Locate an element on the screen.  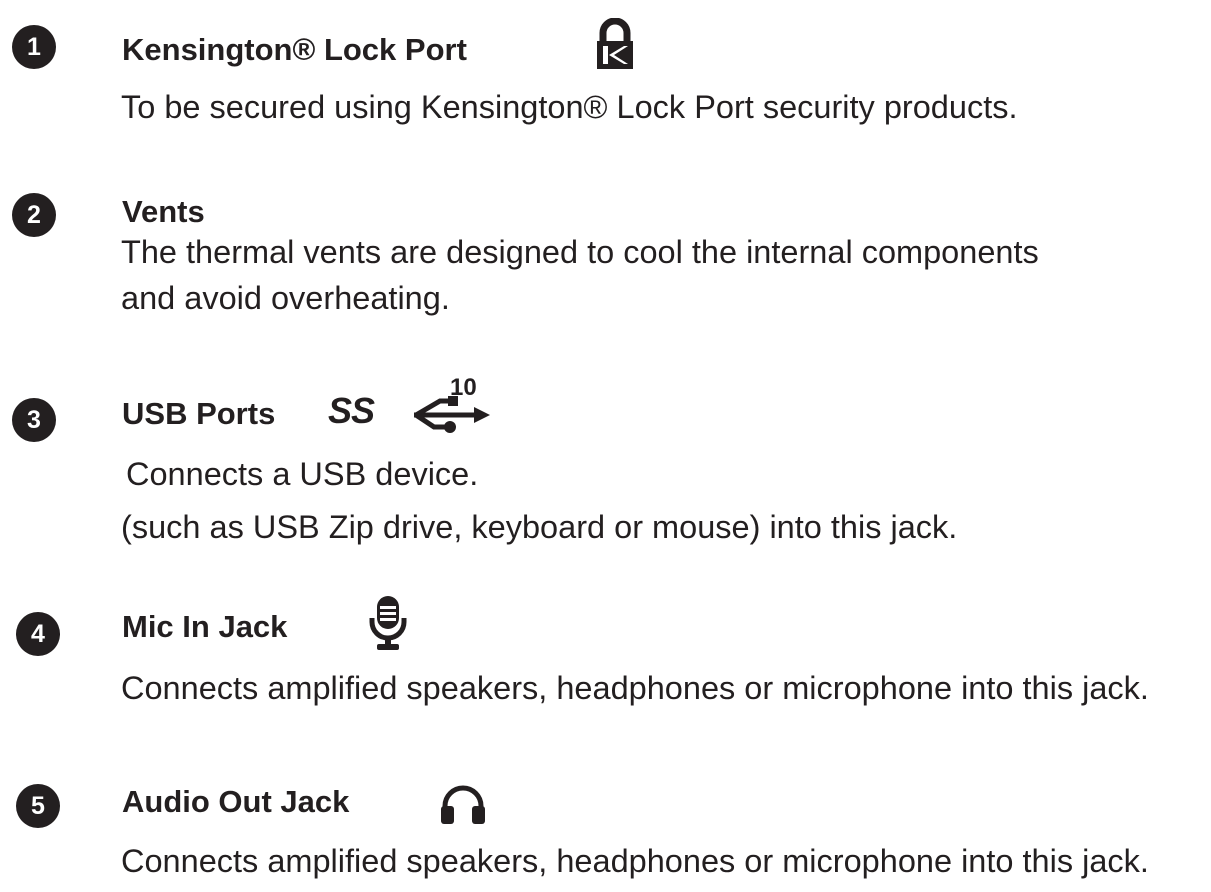
item-number-badge-2: 2 is located at coordinates (34, 215).